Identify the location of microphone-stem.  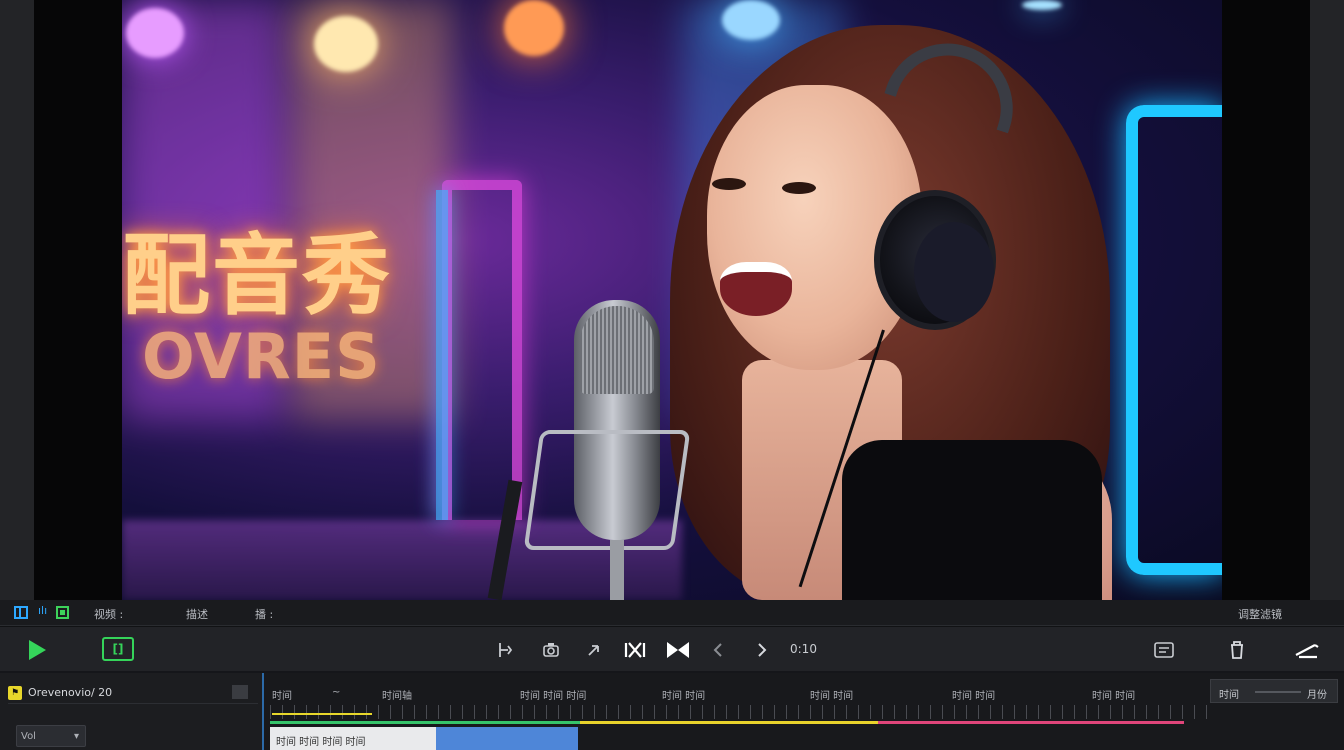
(617, 570).